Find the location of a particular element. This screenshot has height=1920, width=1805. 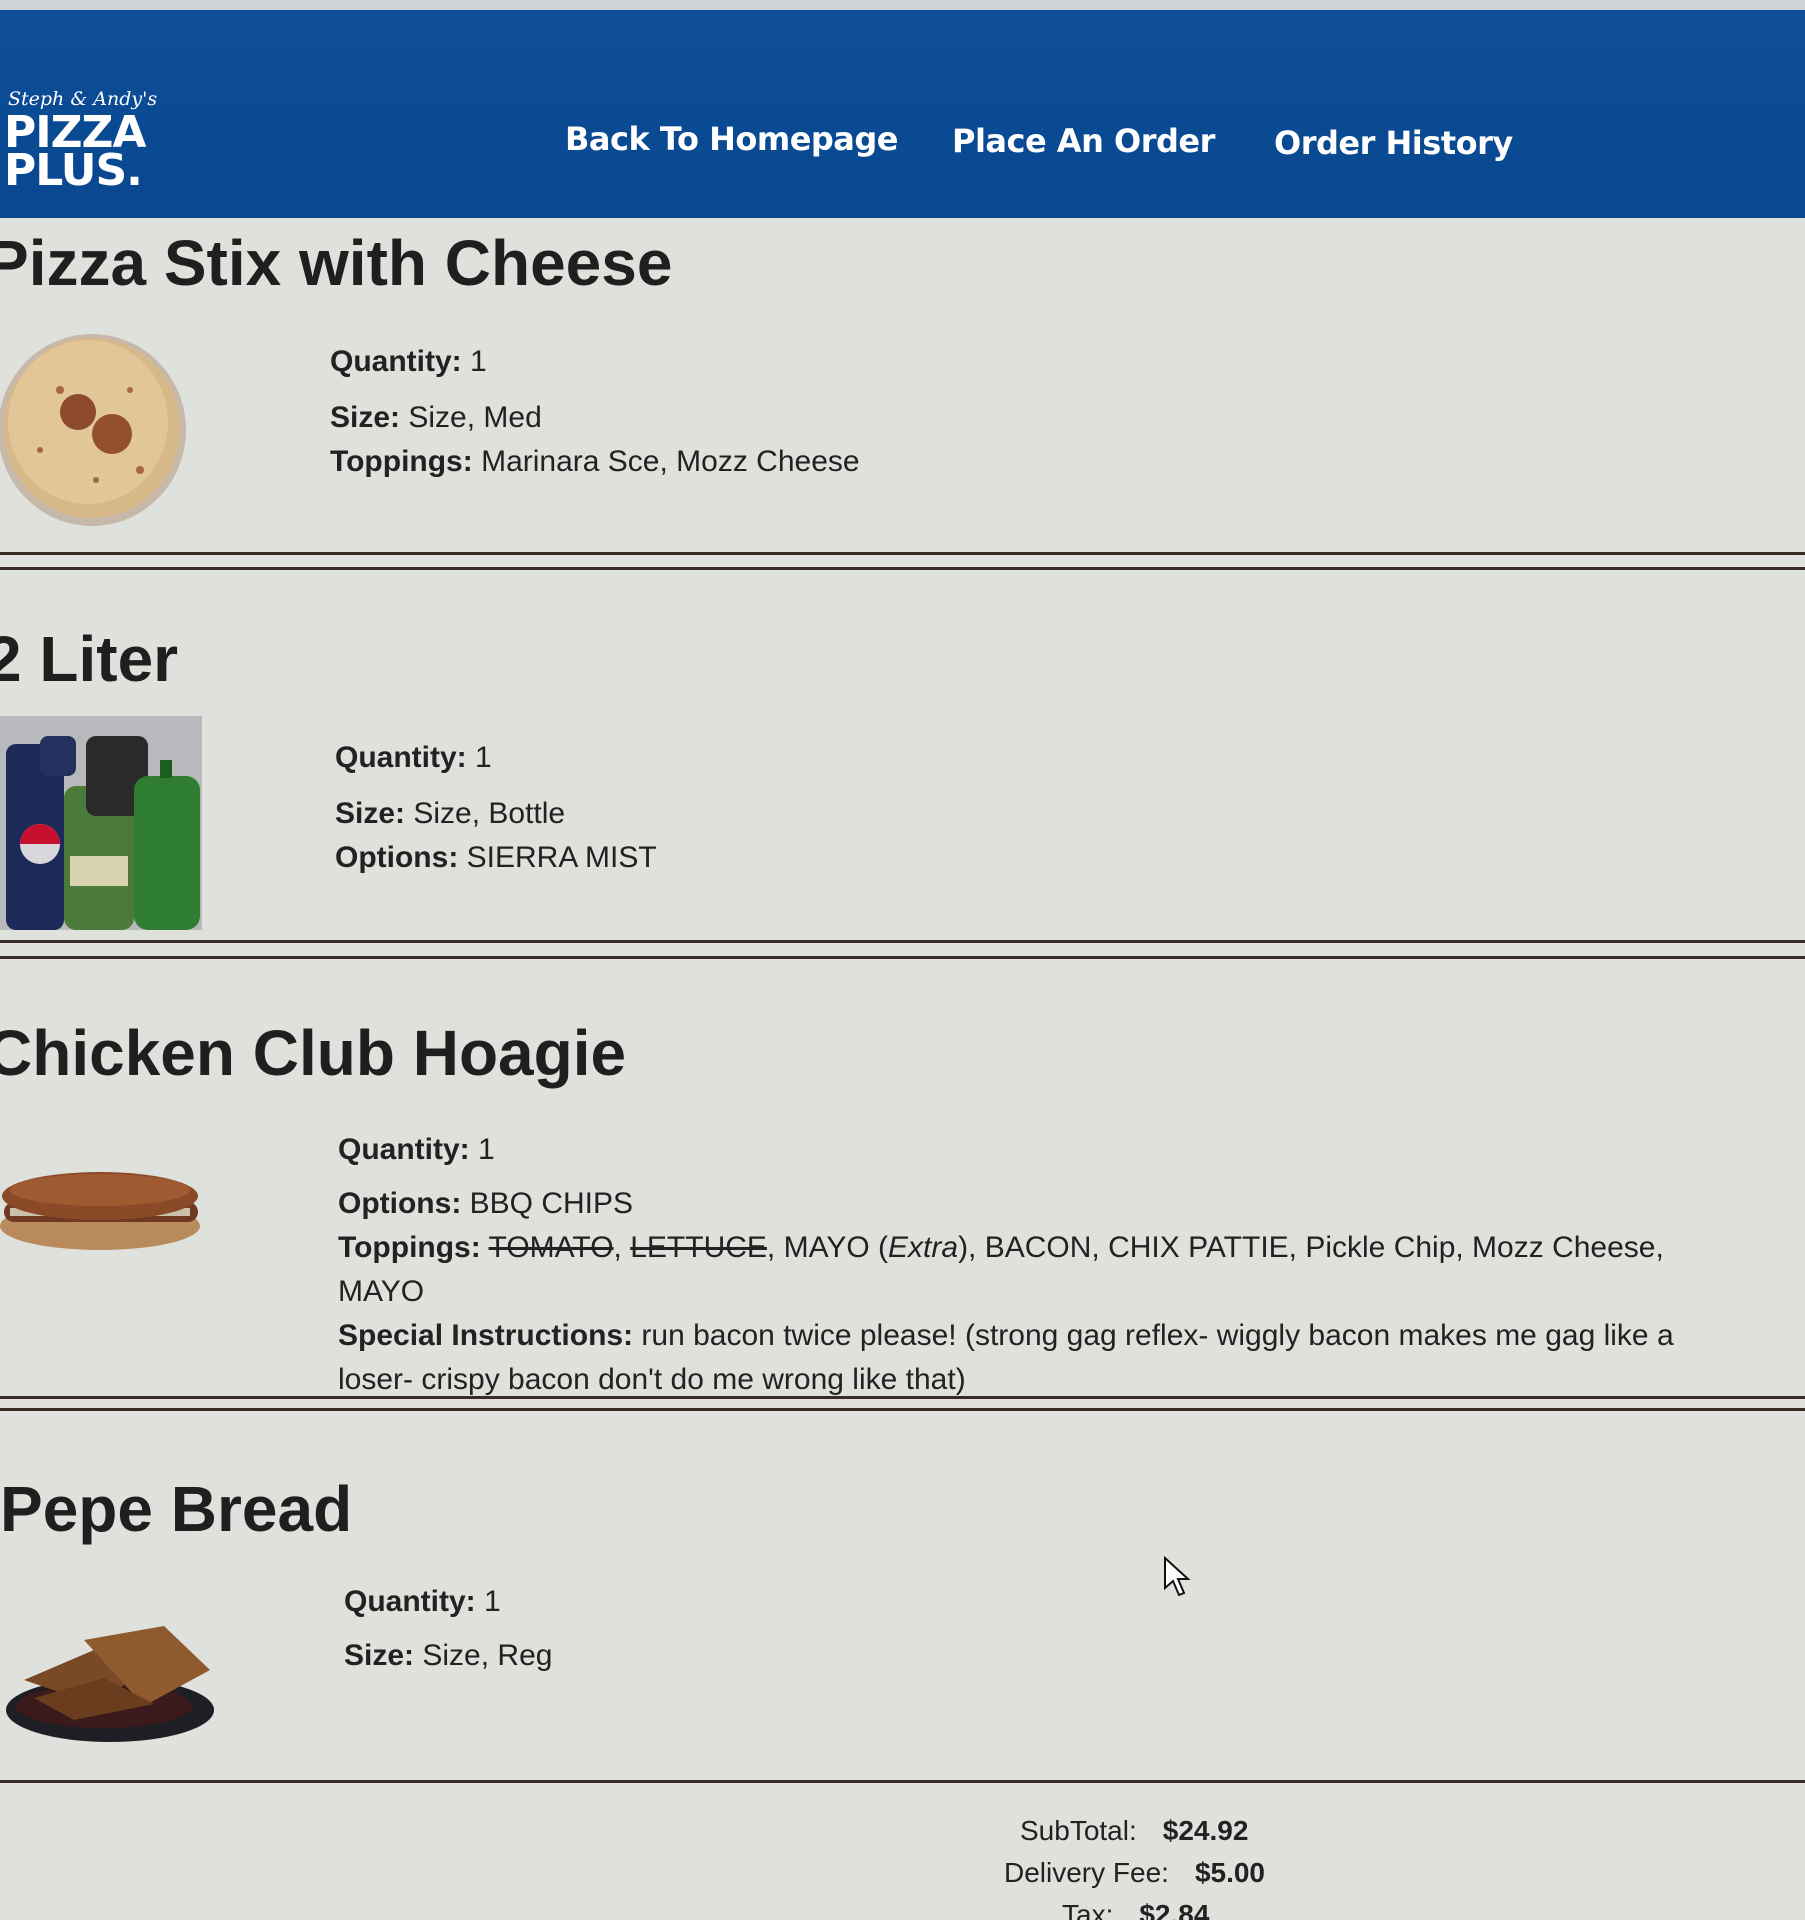

nav-back-to-homepage: Back To Homepage is located at coordinates (732, 139).